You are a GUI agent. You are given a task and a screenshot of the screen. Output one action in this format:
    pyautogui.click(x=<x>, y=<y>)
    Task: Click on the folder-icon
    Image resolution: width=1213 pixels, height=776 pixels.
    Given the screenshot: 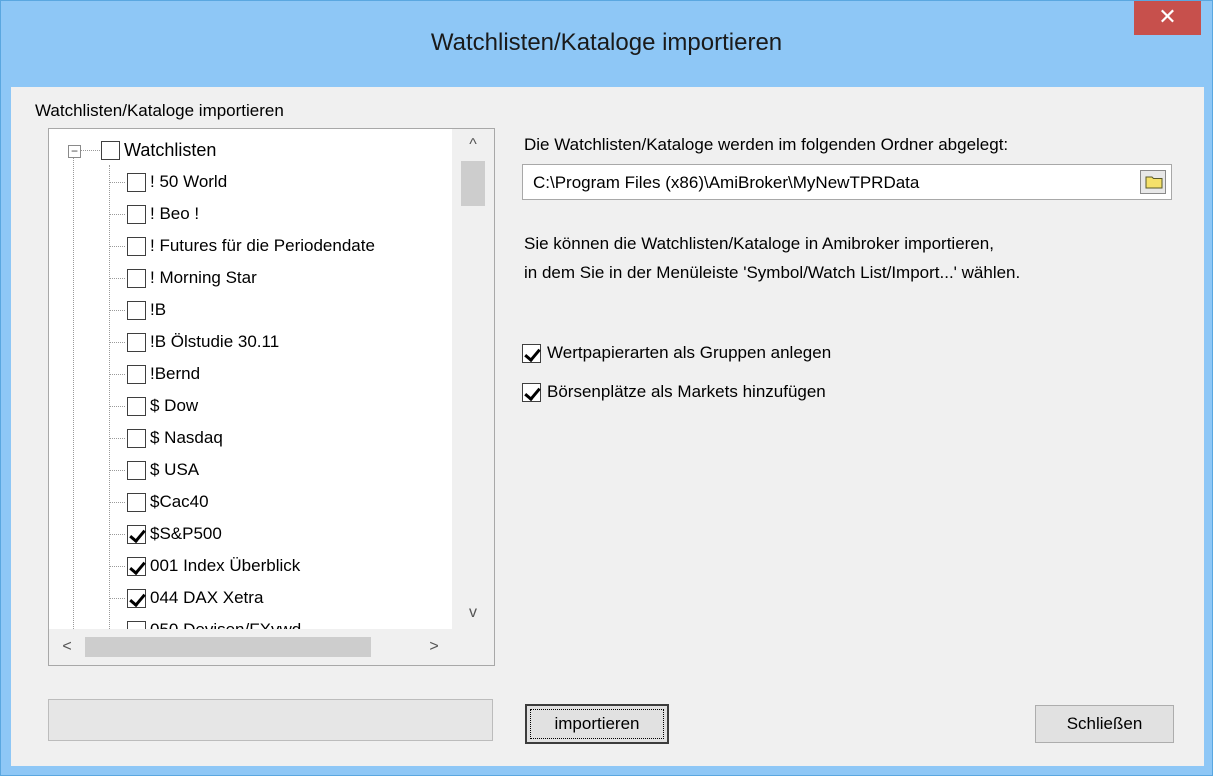 What is the action you would take?
    pyautogui.click(x=1154, y=182)
    